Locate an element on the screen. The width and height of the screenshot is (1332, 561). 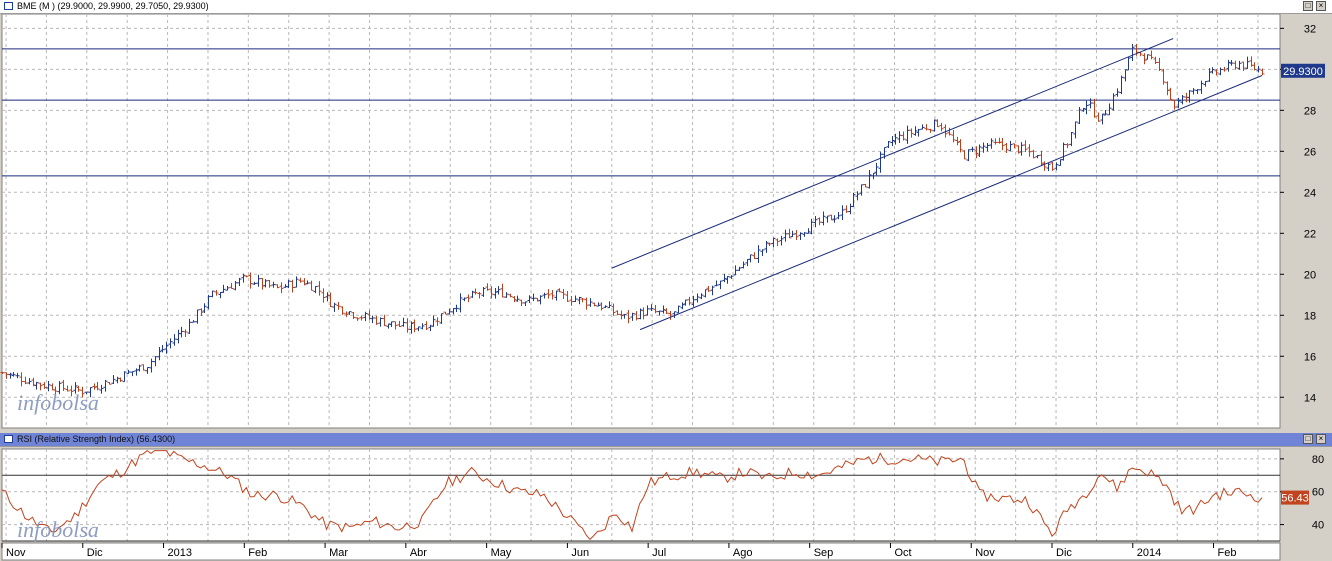
y-tick-label: 14 is located at coordinates (1310, 398).